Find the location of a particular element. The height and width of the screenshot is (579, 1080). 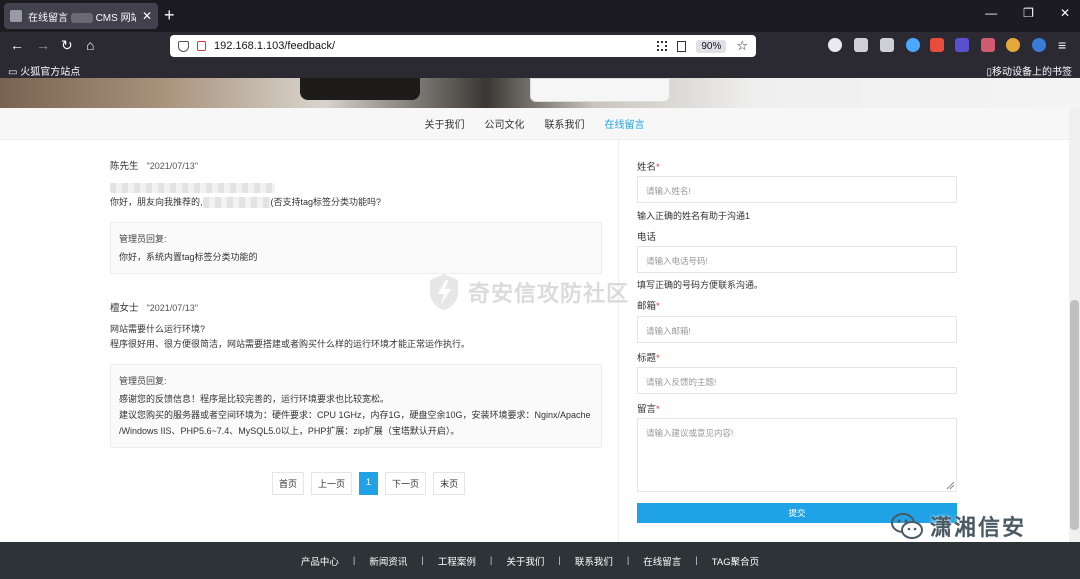

extension-icon is located at coordinates (988, 45).